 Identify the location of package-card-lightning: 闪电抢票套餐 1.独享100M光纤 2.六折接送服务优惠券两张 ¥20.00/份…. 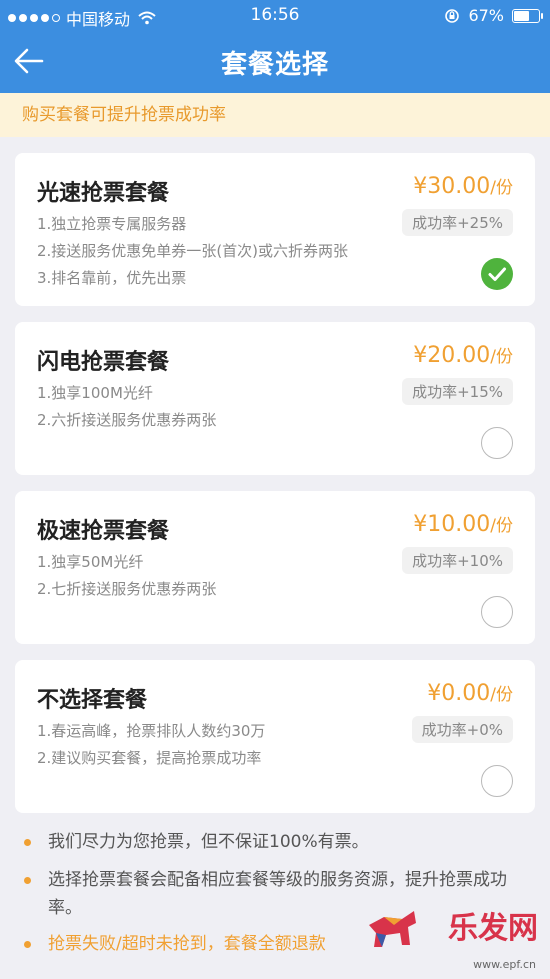
(275, 398).